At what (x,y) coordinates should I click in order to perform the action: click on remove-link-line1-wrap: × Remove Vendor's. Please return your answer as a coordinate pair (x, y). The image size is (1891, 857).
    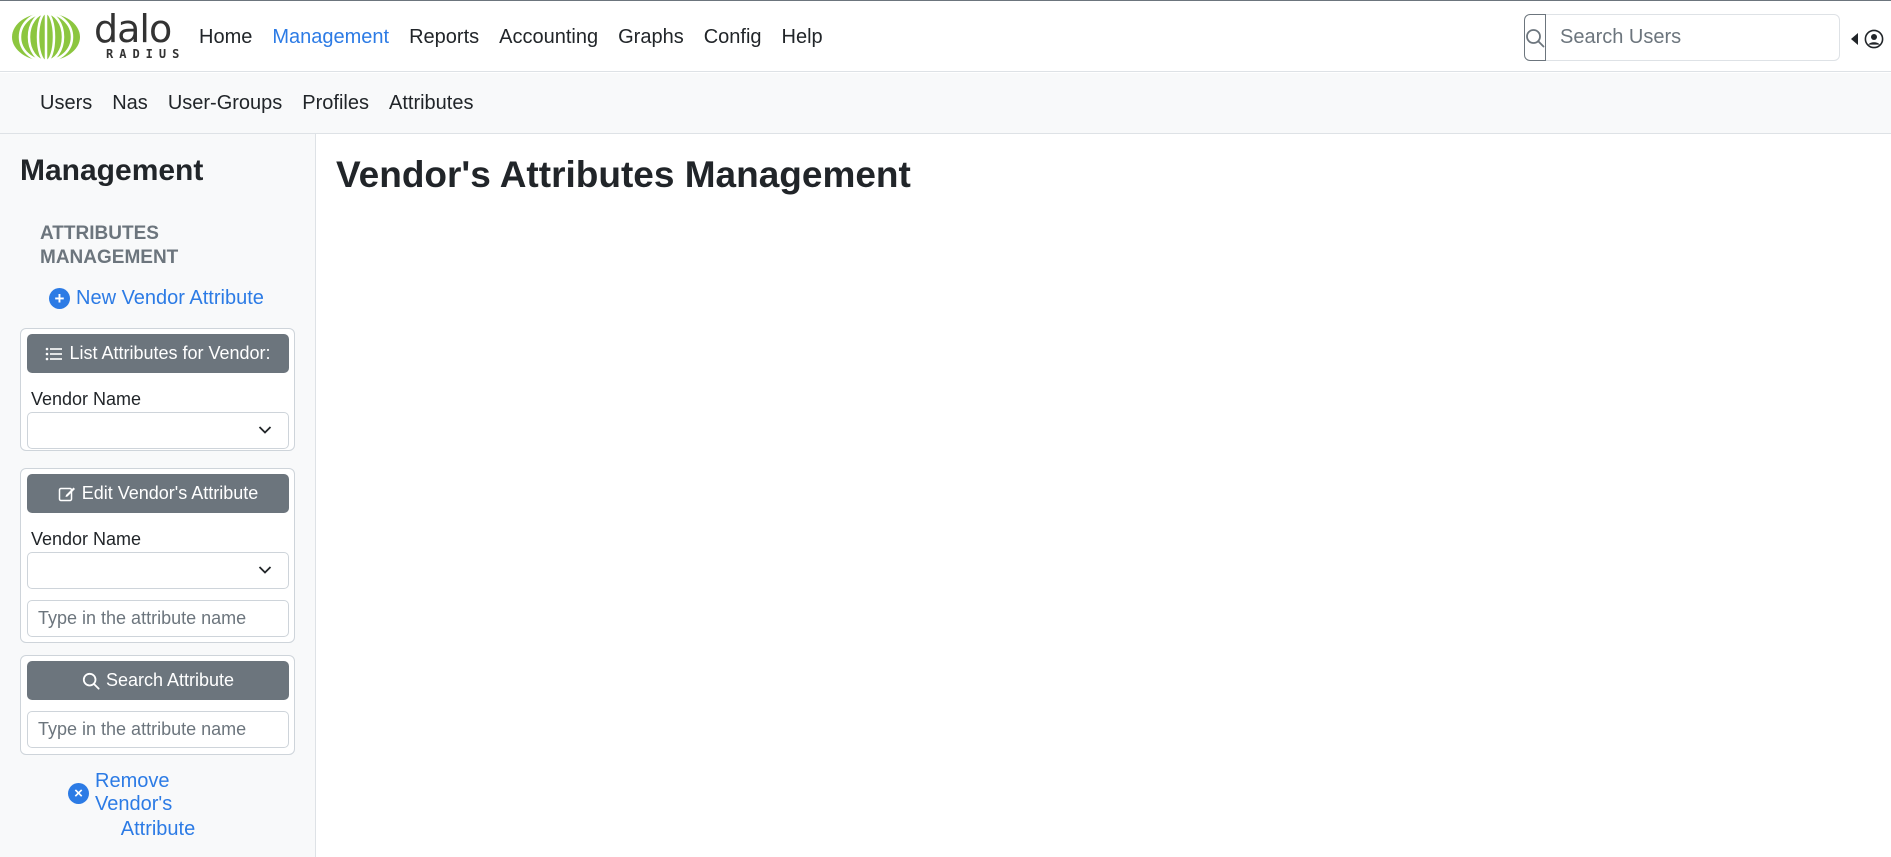
    Looking at the image, I should click on (158, 793).